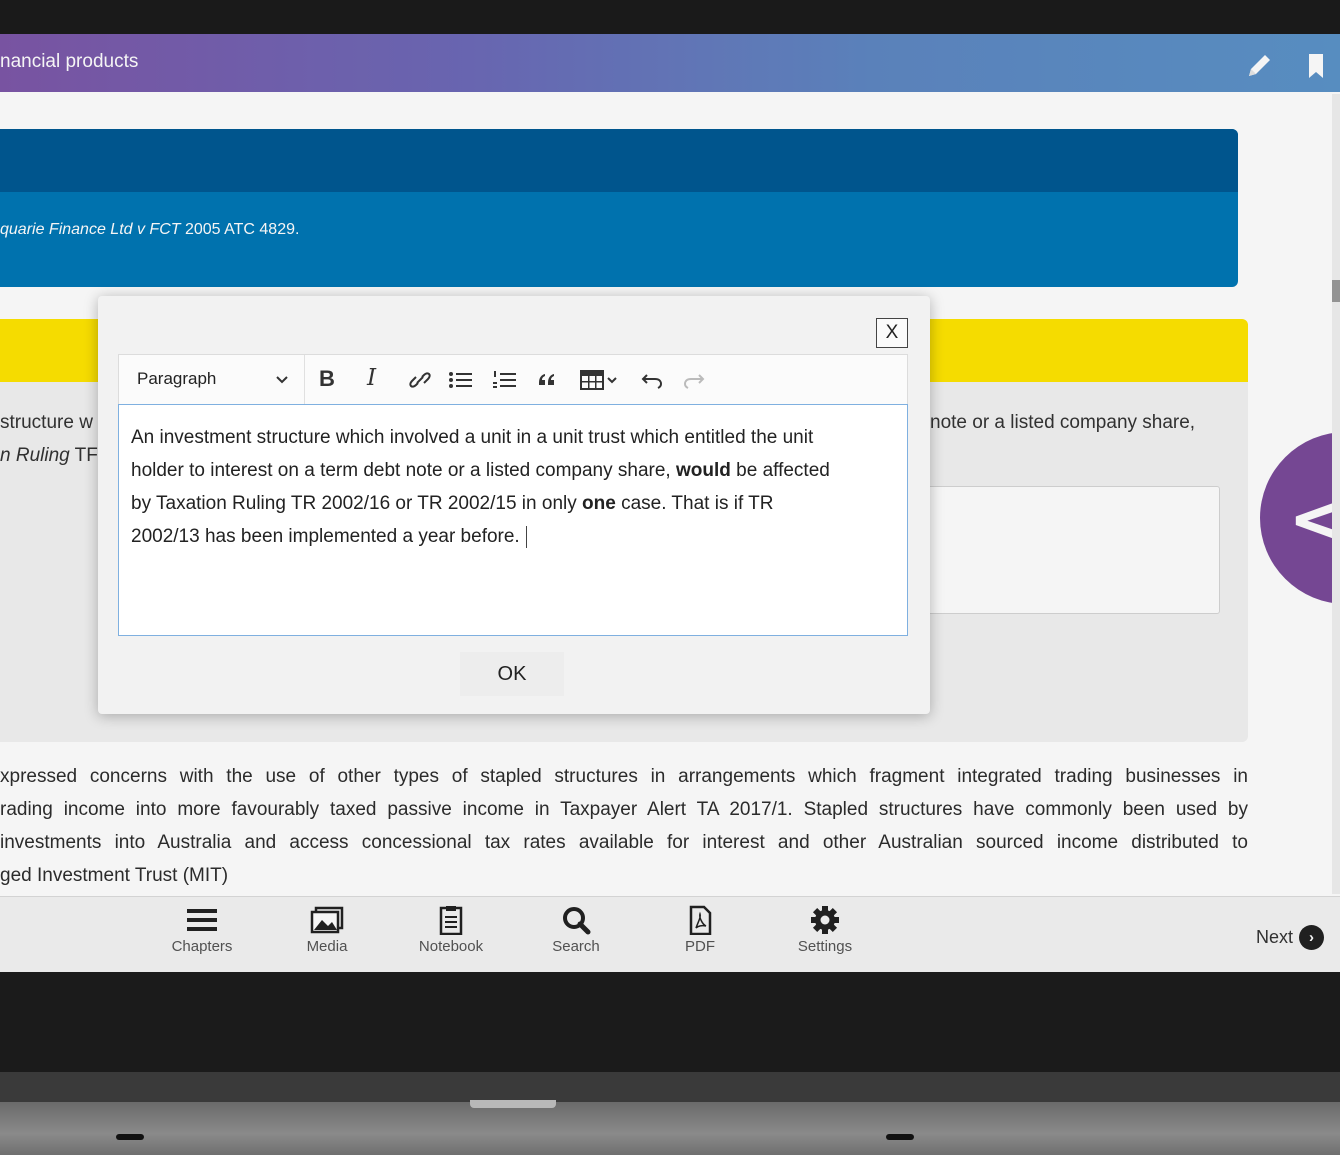 This screenshot has width=1340, height=1155. I want to click on format-select-value: Paragraph, so click(177, 378).